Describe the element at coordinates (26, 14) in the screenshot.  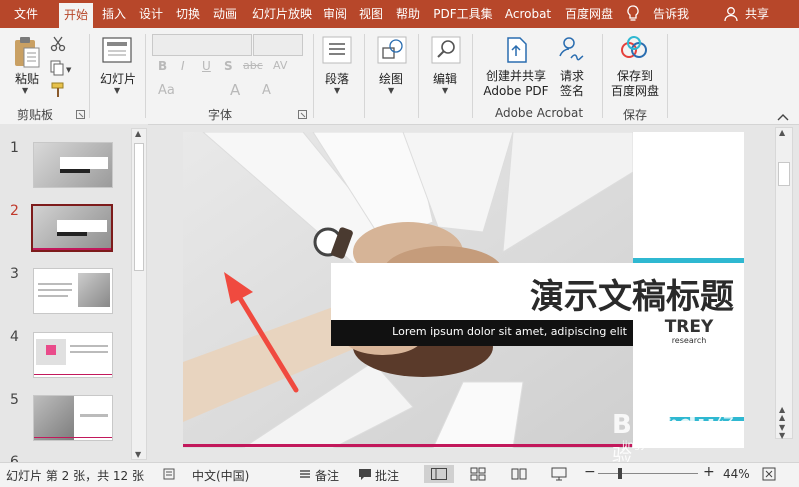
I see `tab-file: 文件` at that location.